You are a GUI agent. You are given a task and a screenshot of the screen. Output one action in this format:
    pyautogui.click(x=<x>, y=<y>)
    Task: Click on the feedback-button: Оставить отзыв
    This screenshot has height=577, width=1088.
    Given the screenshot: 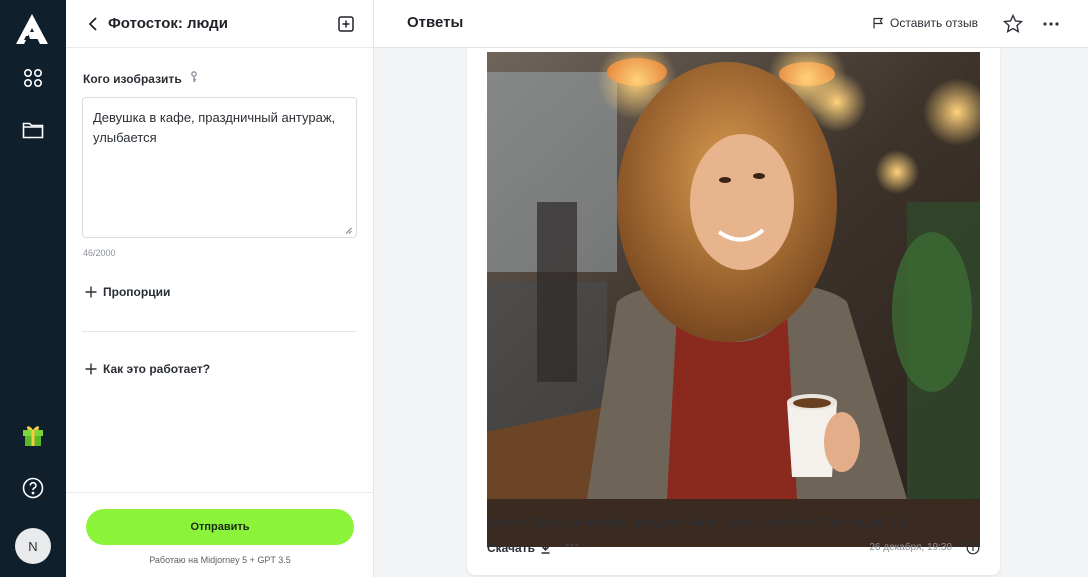 What is the action you would take?
    pyautogui.click(x=925, y=23)
    